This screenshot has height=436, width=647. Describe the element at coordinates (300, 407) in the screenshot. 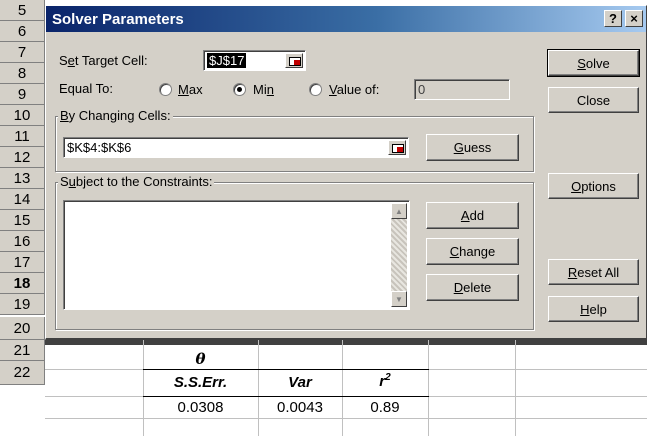

I see `var-value: 0.0043` at that location.